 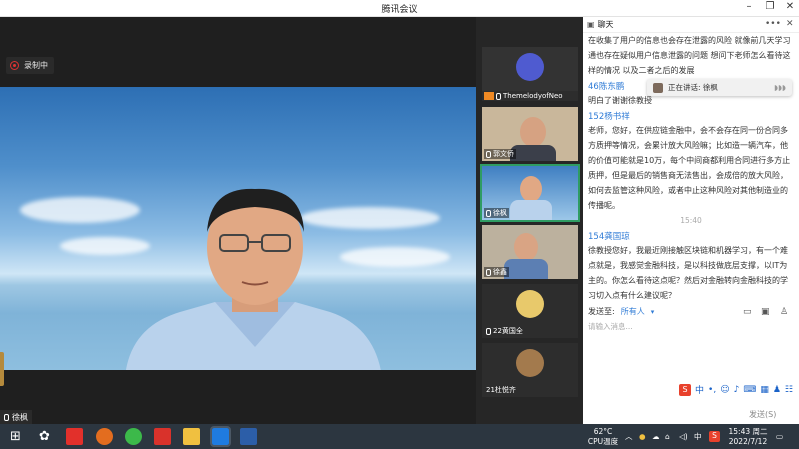 I want to click on cpu-temperature: 62°C, so click(x=603, y=431).